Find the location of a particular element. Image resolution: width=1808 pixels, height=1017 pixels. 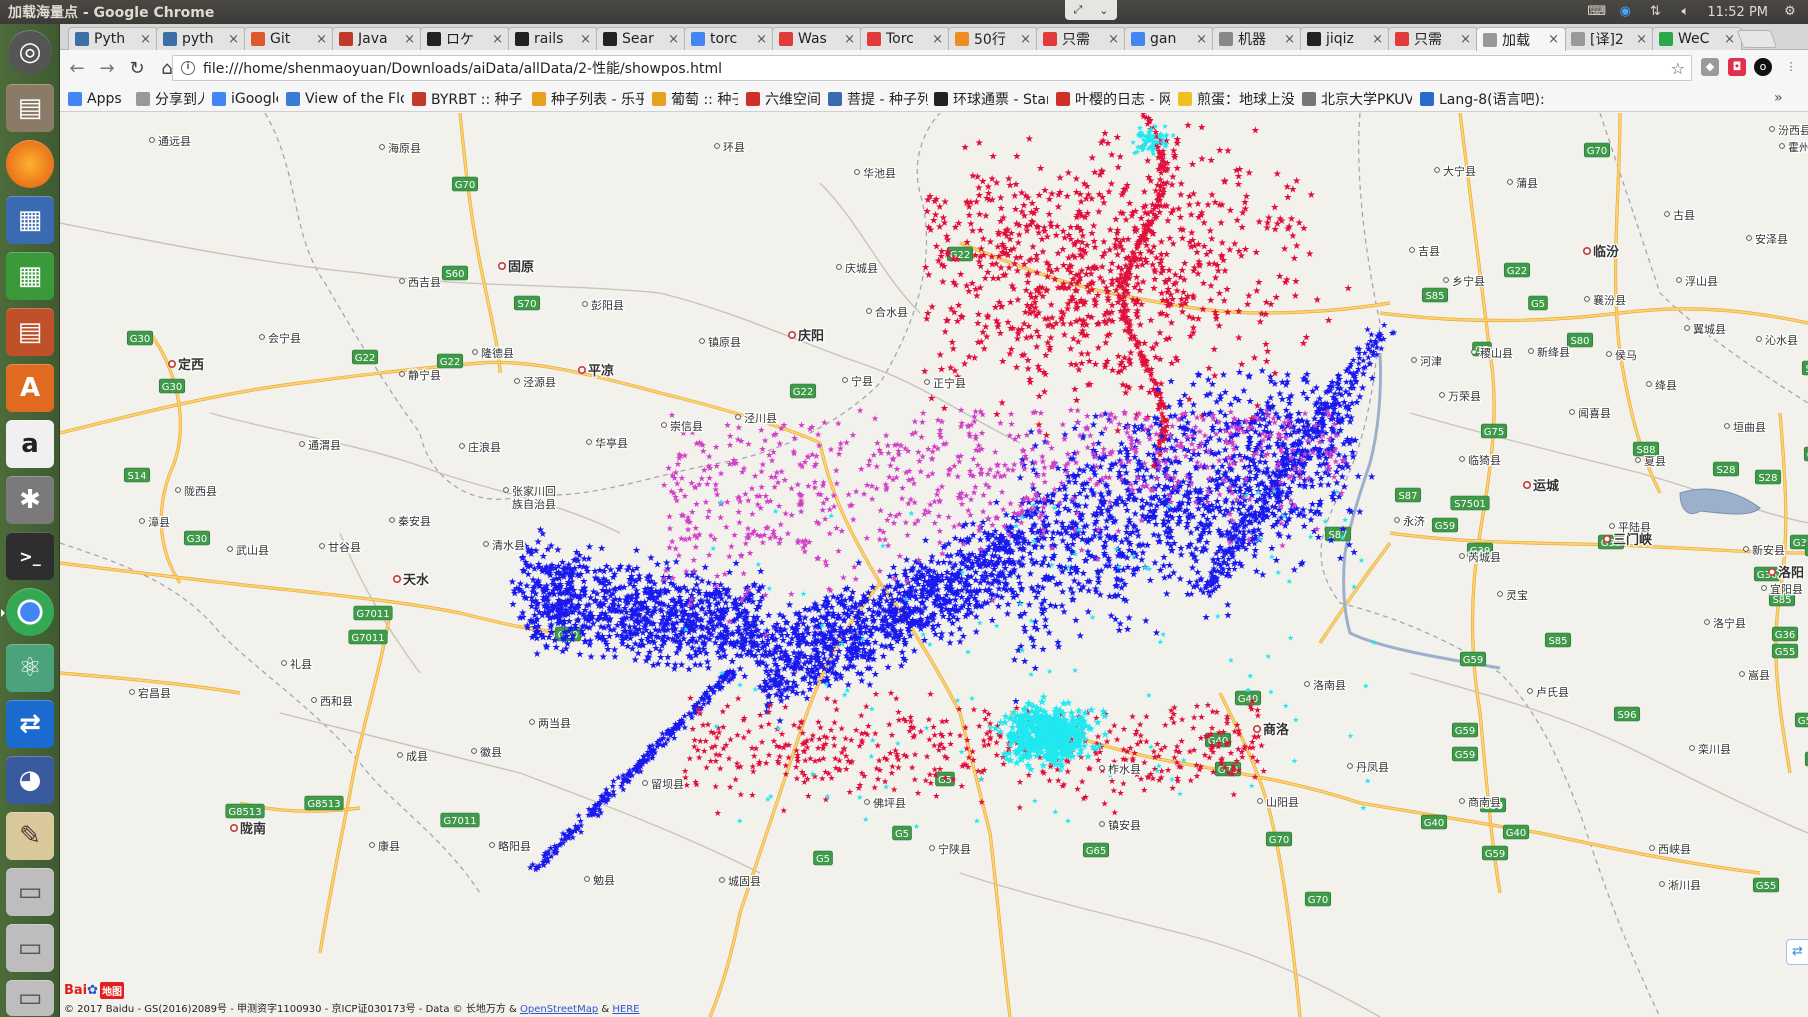

gear-icon: ⚙ is located at coordinates (1790, 12).